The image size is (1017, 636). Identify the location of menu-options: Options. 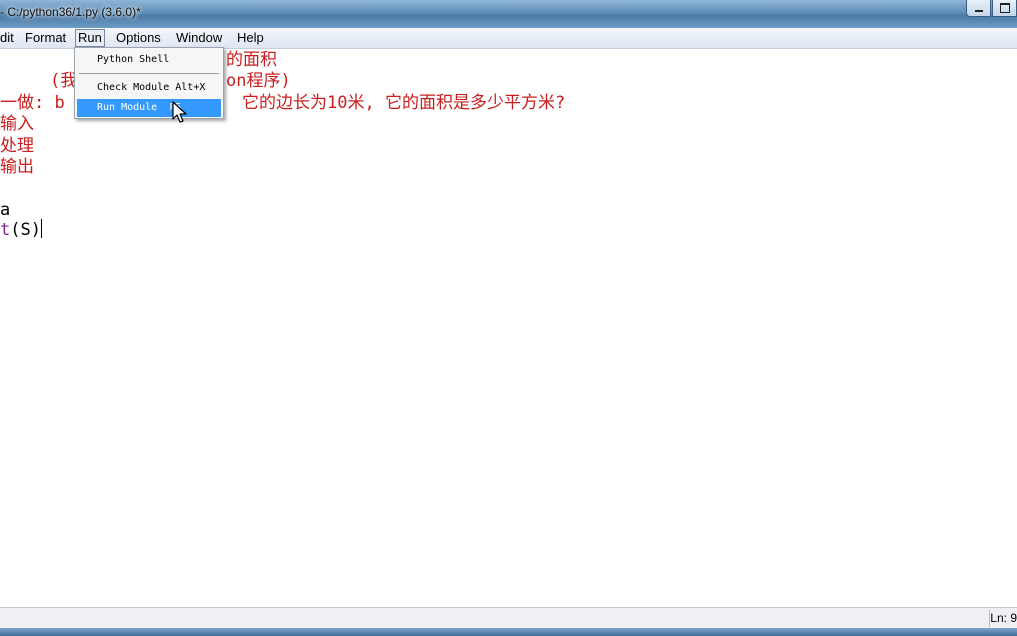
(138, 38).